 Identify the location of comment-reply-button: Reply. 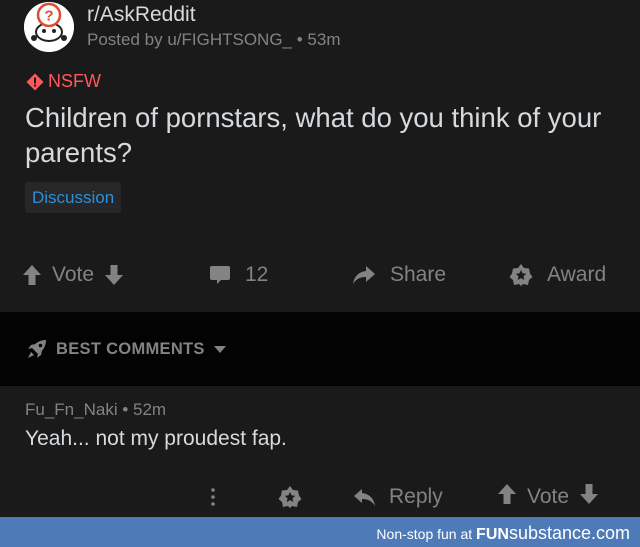
(403, 497).